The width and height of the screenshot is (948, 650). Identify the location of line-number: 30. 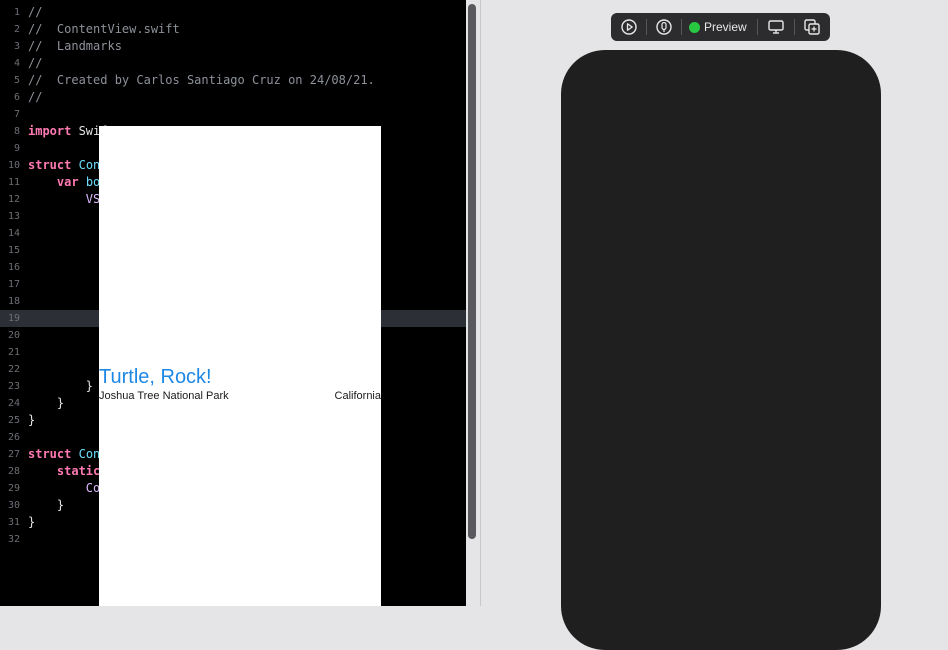
(13, 505).